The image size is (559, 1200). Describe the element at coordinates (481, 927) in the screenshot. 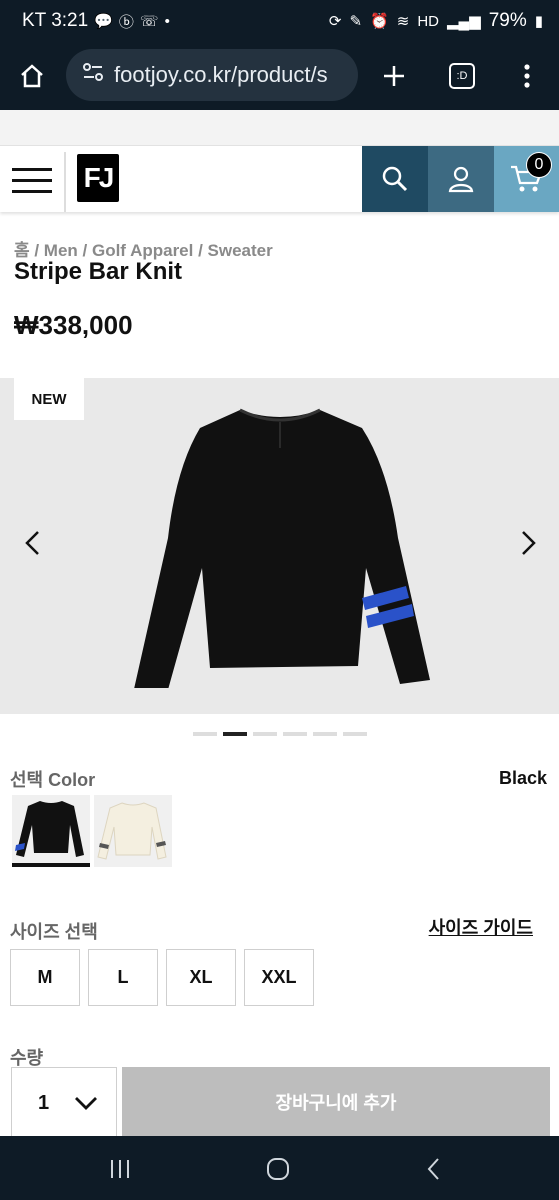

I see `size-guide-link: 사이즈 가이드` at that location.